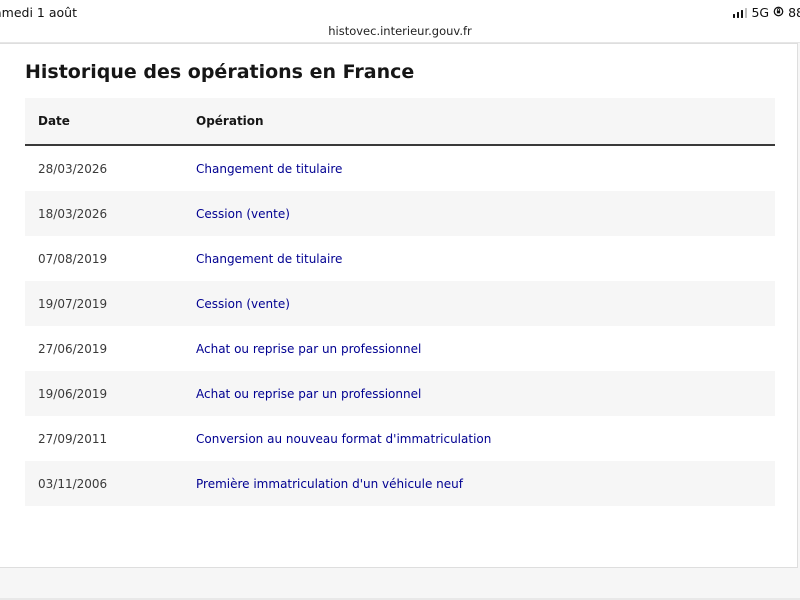  What do you see at coordinates (400, 11) in the screenshot?
I see `status-bar: amedi 1 août 5G 88` at bounding box center [400, 11].